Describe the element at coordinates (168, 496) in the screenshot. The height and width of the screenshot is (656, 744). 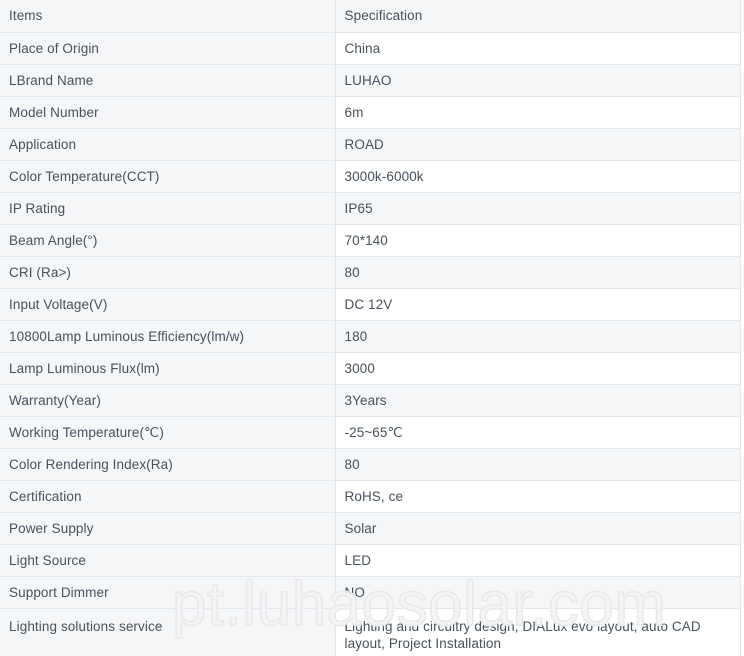
I see `row-label: Certification` at that location.